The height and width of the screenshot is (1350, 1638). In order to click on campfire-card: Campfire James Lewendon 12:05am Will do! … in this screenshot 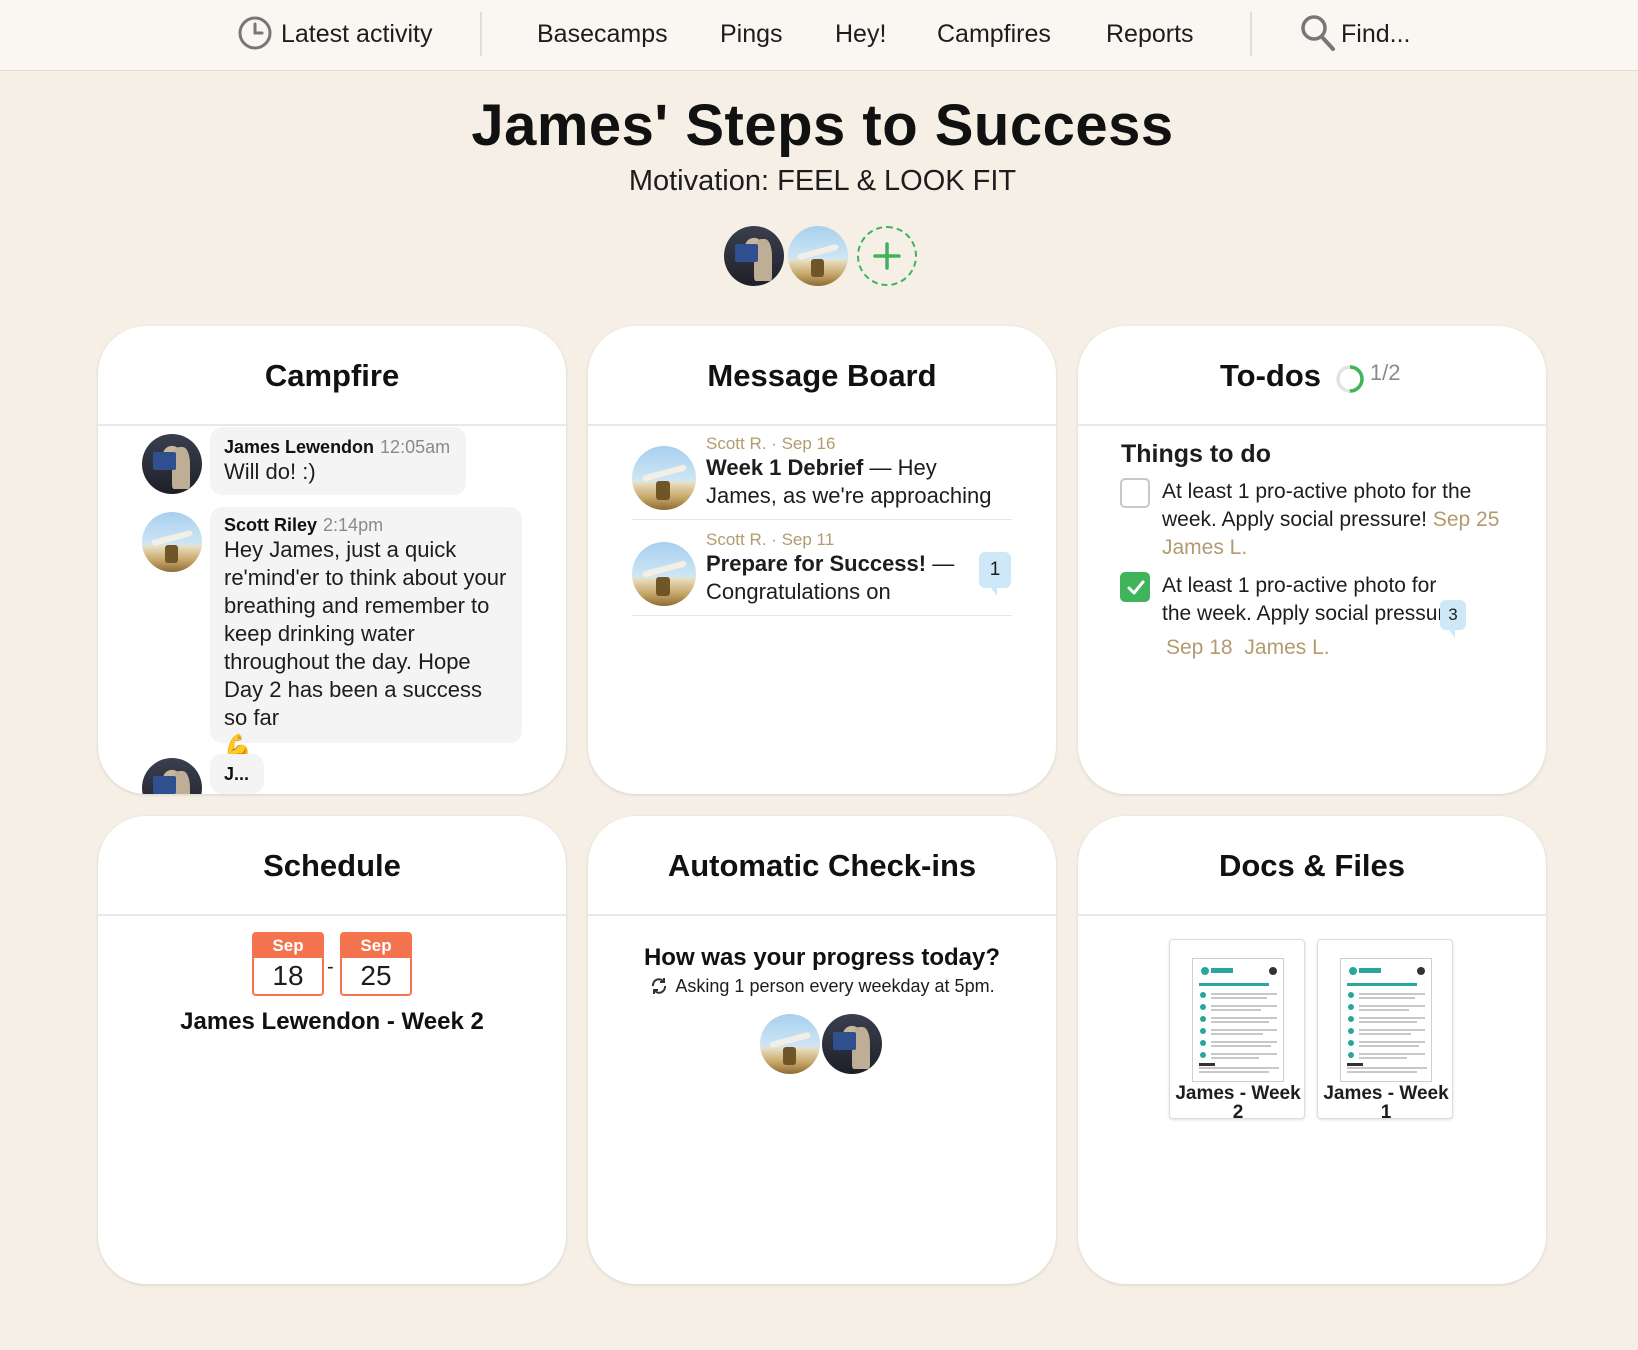, I will do `click(332, 560)`.